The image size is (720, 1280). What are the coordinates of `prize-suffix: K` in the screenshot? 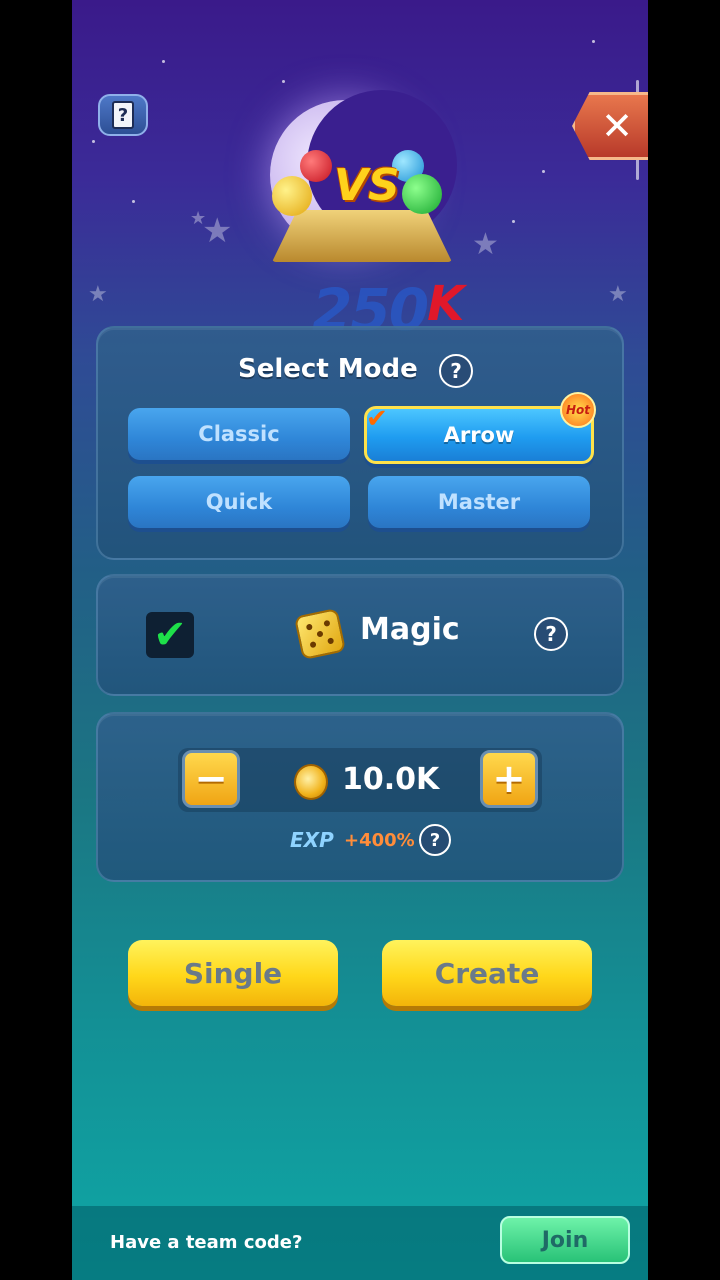 It's located at (445, 304).